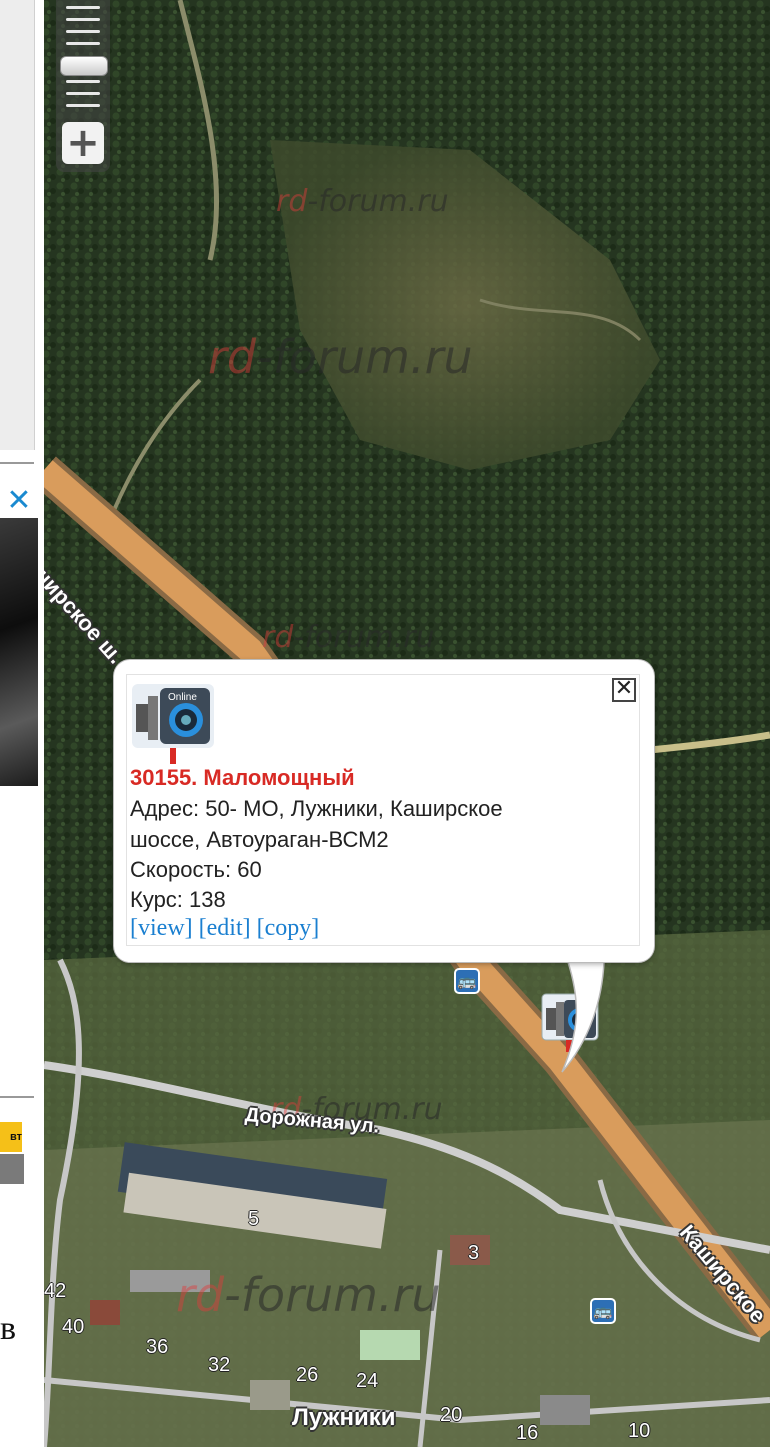 The width and height of the screenshot is (770, 1447). I want to click on camera-address-line-2: шоссе, Автоураган-ВСМ2, so click(259, 839).